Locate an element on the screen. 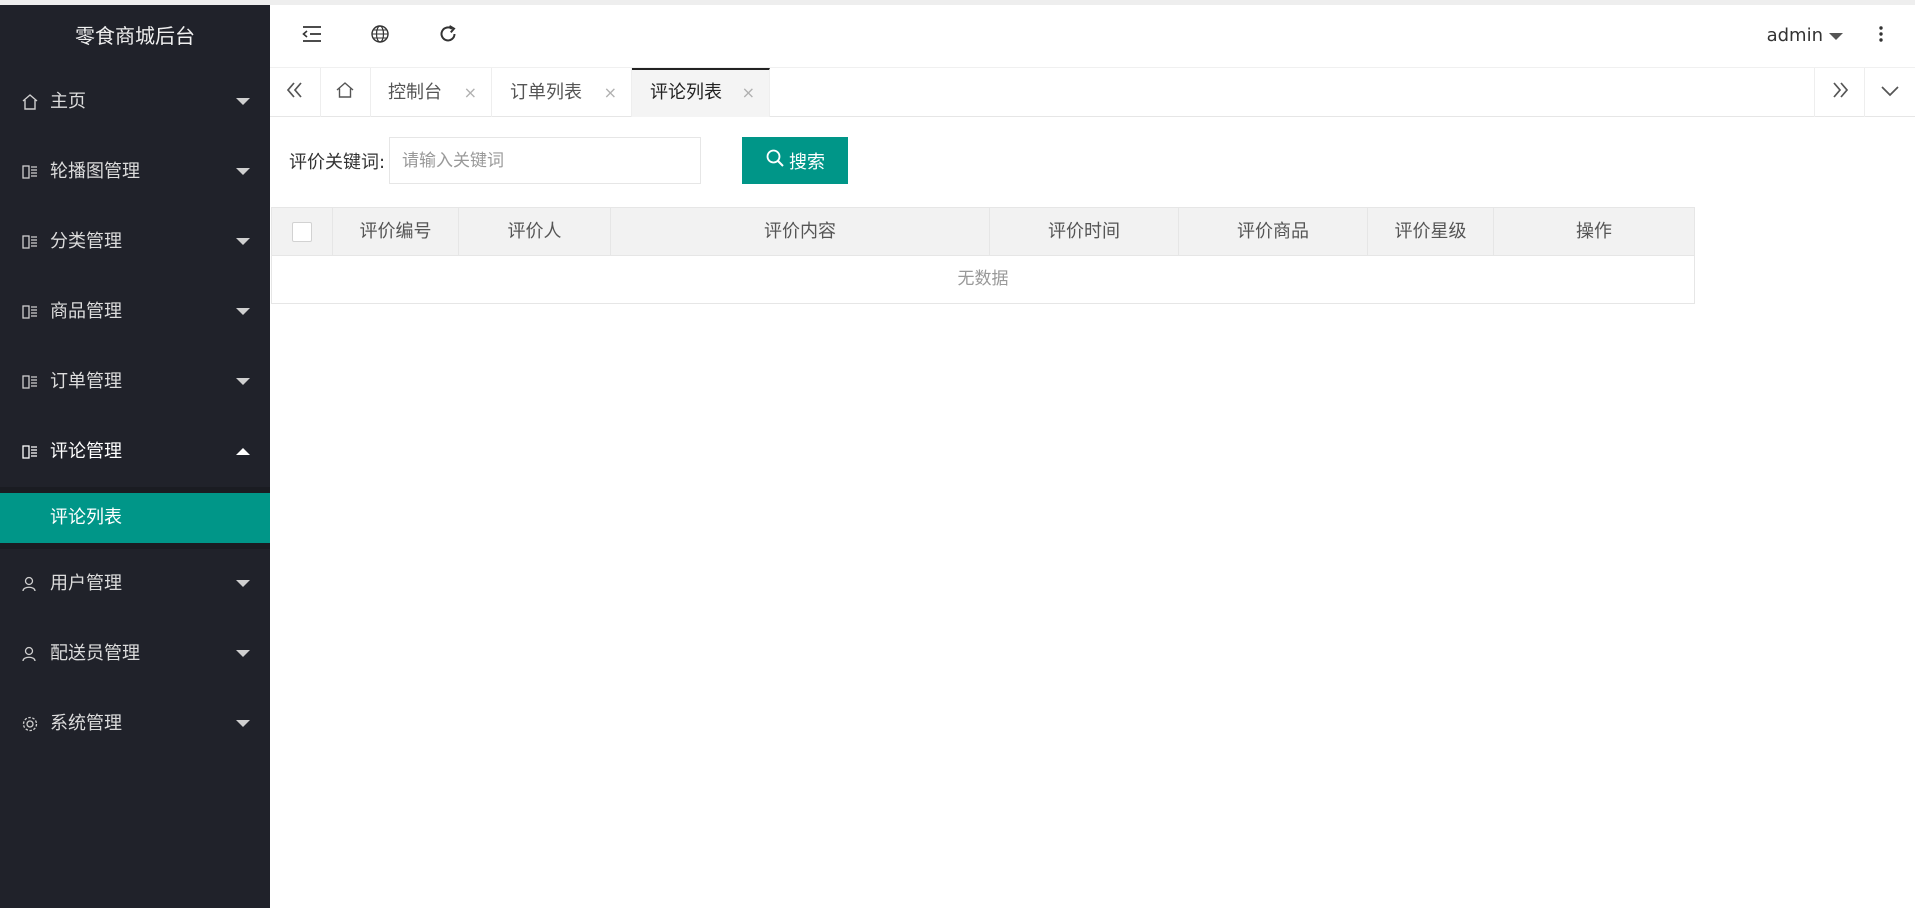 This screenshot has height=908, width=1915. select-all-checkbox is located at coordinates (302, 232).